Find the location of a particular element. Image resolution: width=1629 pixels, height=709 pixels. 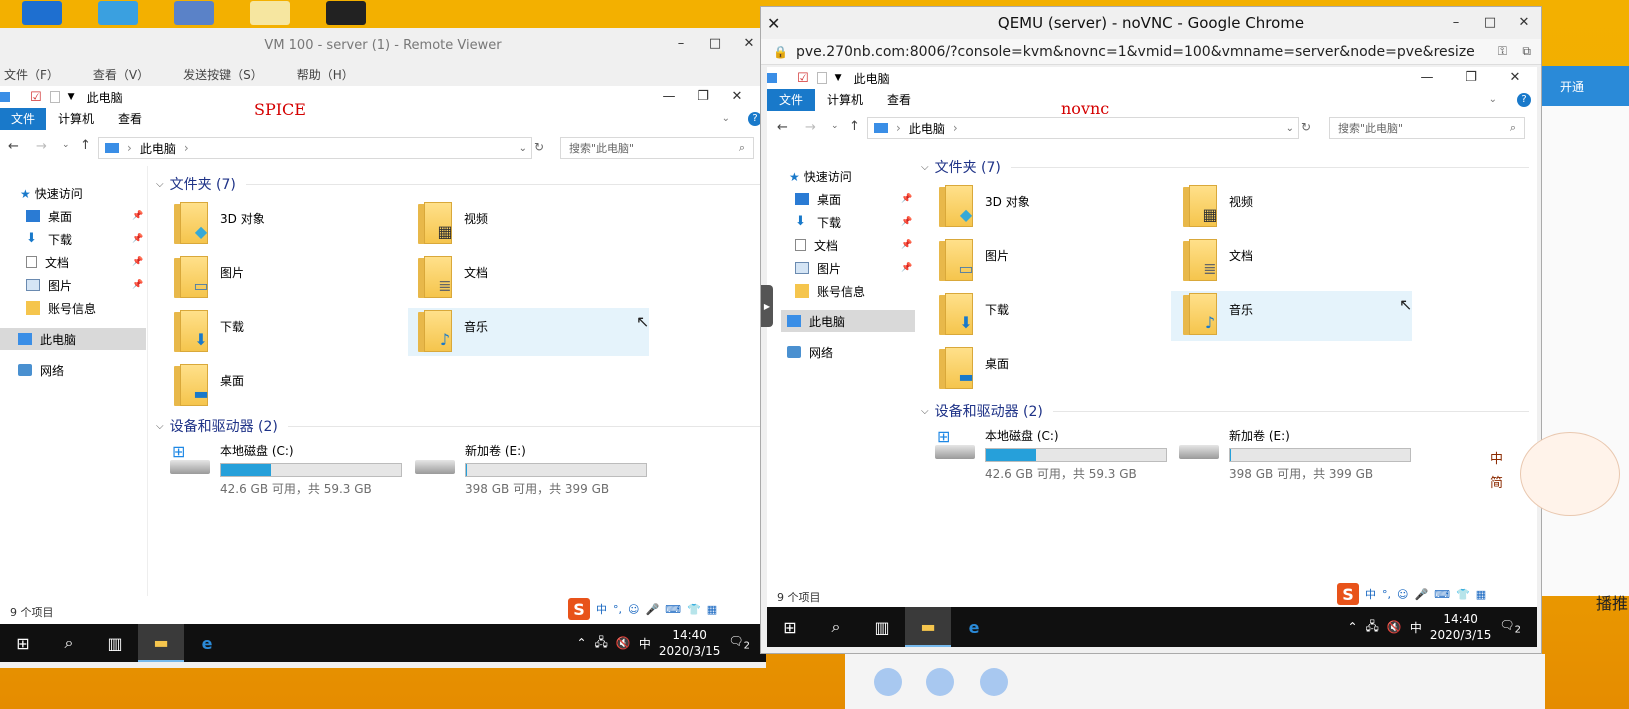

telegram-icon is located at coordinates (118, 13).